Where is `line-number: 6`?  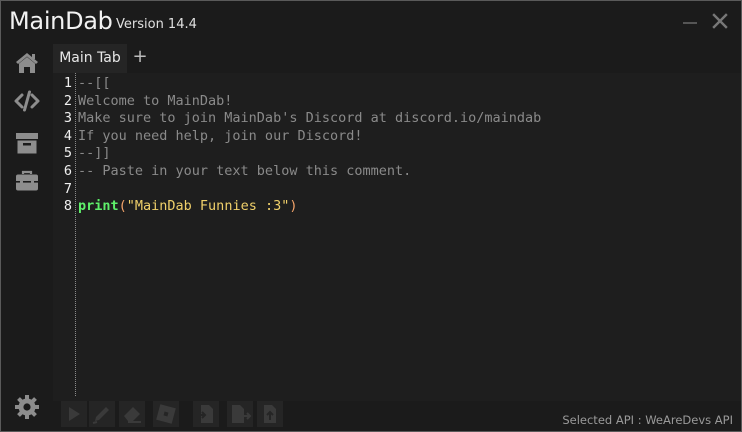 line-number: 6 is located at coordinates (67, 171).